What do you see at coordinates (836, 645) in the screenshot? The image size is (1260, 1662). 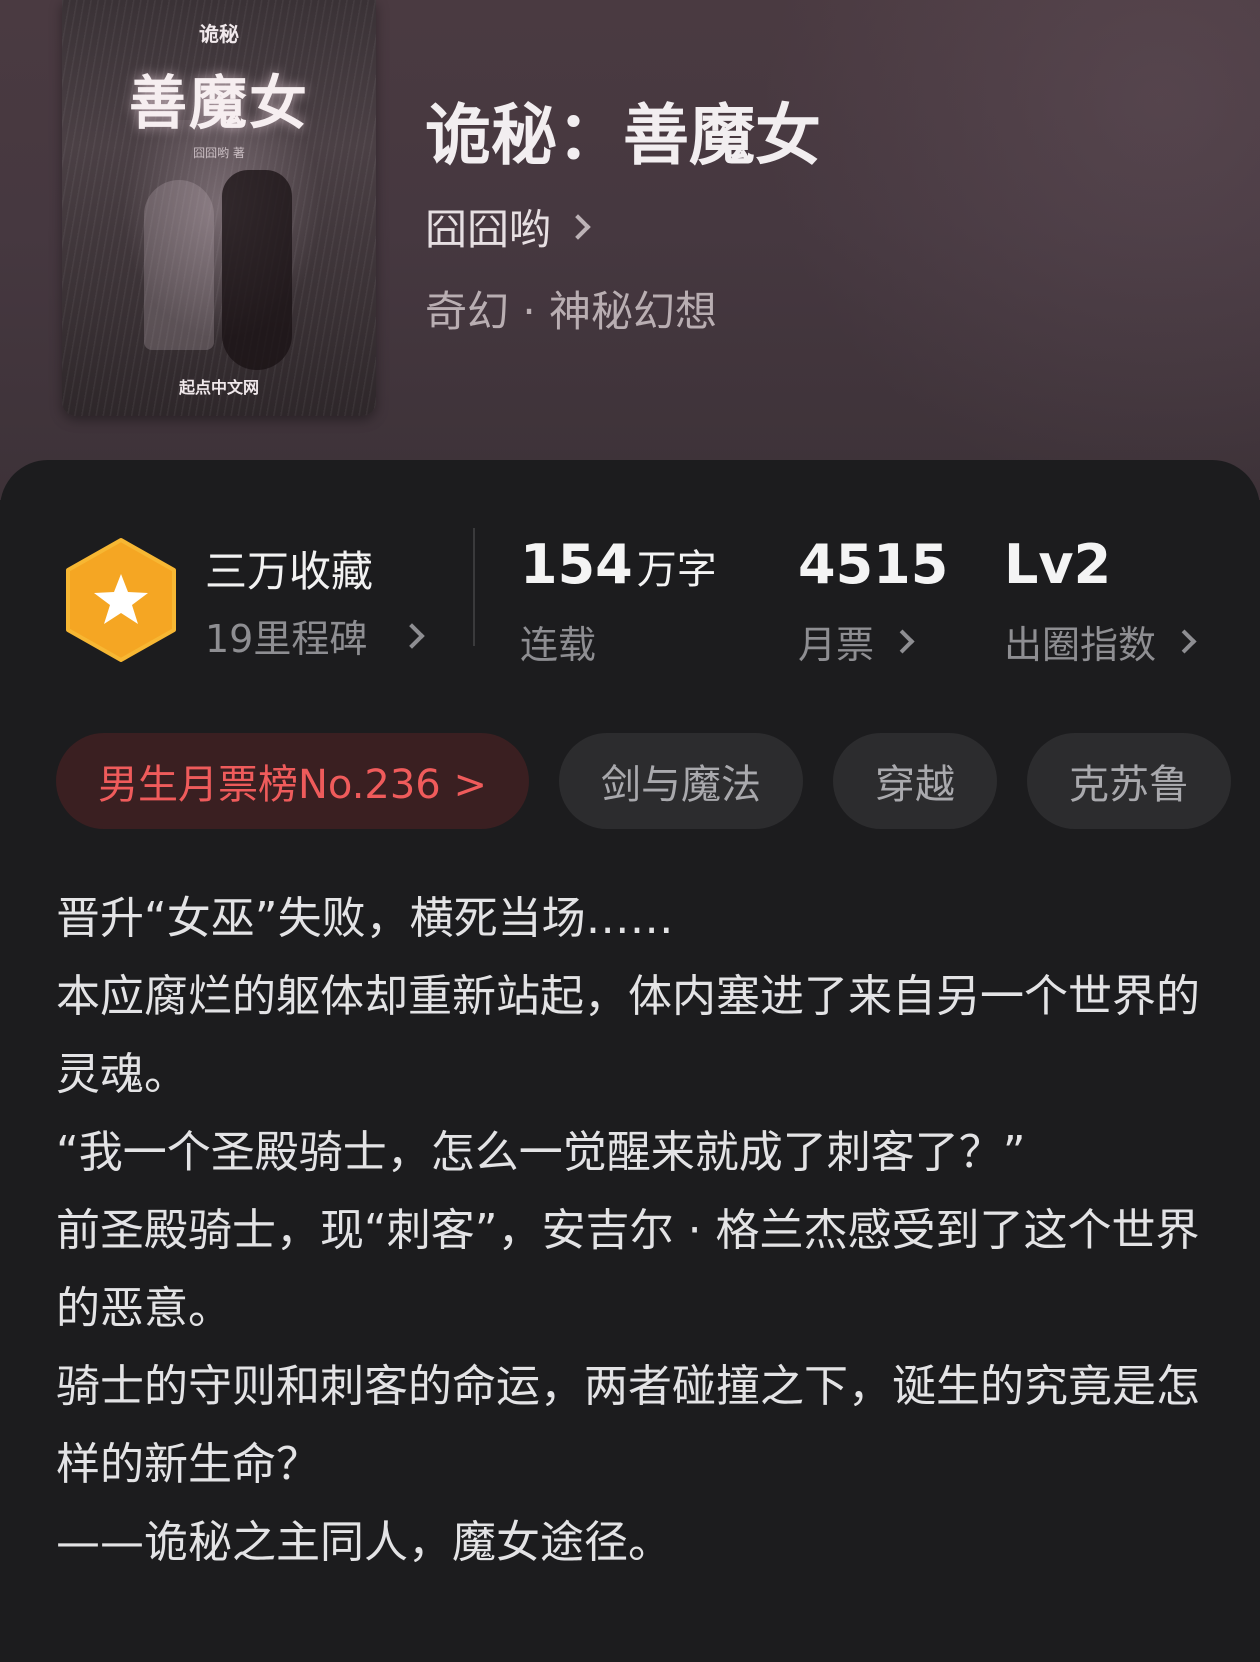 I see `monthly-votes-label: 月票` at bounding box center [836, 645].